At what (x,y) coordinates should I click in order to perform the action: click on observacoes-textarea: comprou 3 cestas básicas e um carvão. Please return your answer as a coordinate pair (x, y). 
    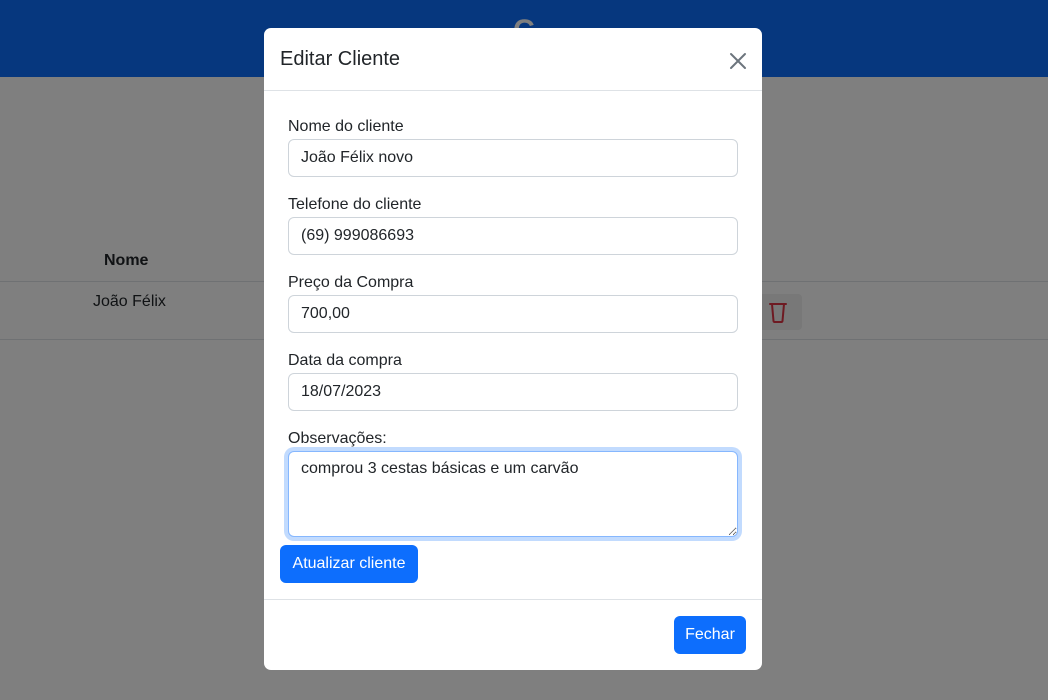
    Looking at the image, I should click on (513, 494).